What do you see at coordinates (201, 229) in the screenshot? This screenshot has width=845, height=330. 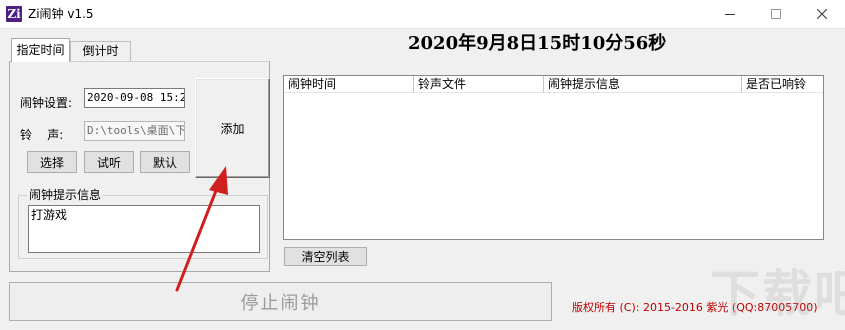 I see `annotation-arrow` at bounding box center [201, 229].